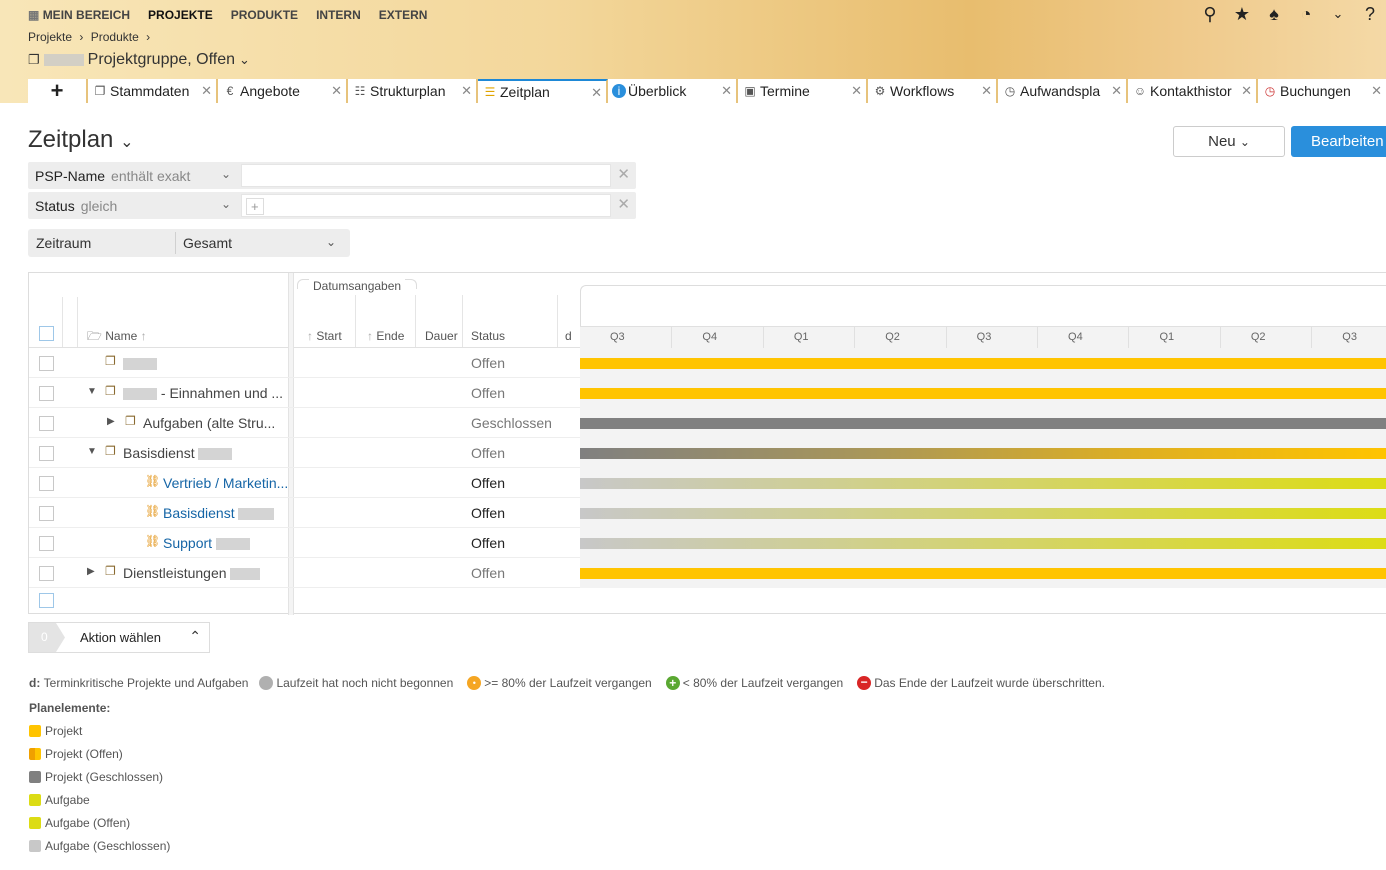 The width and height of the screenshot is (1386, 870). I want to click on nav-projekte: PROJEKTE, so click(180, 15).